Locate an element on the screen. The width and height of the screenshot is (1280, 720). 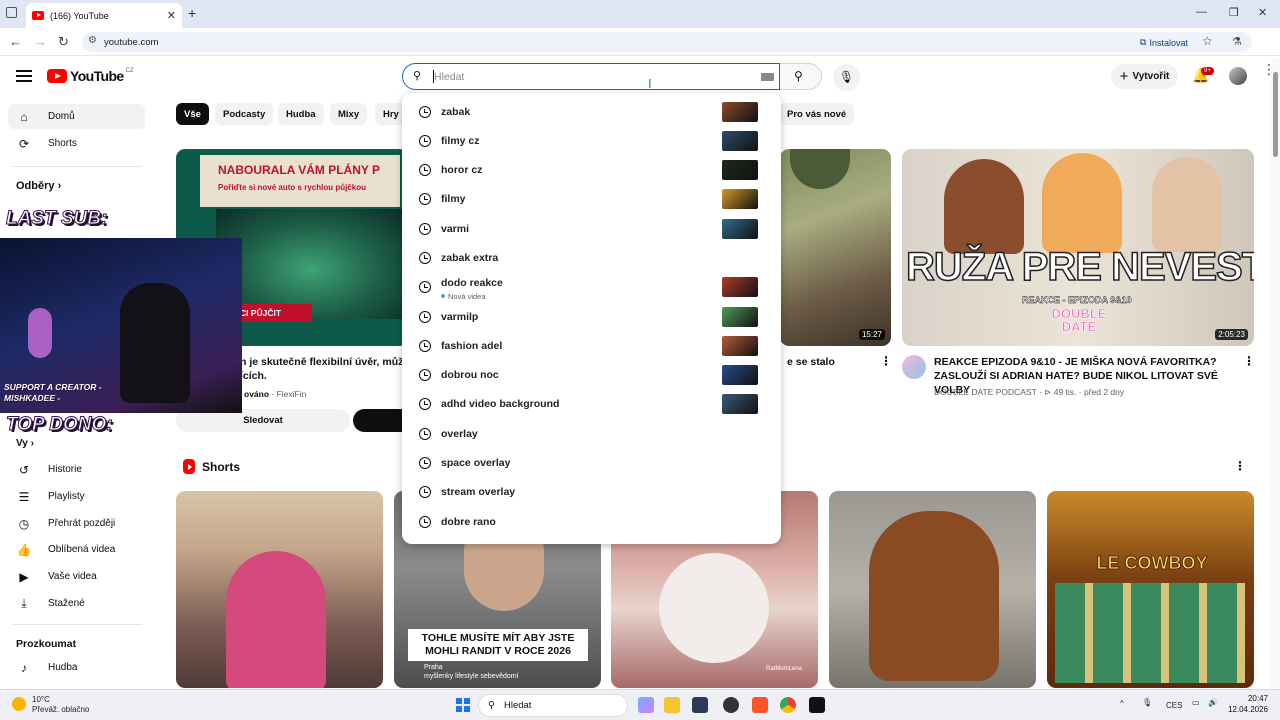
taskbar-search: ⚲ Hledat is located at coordinates (553, 705).